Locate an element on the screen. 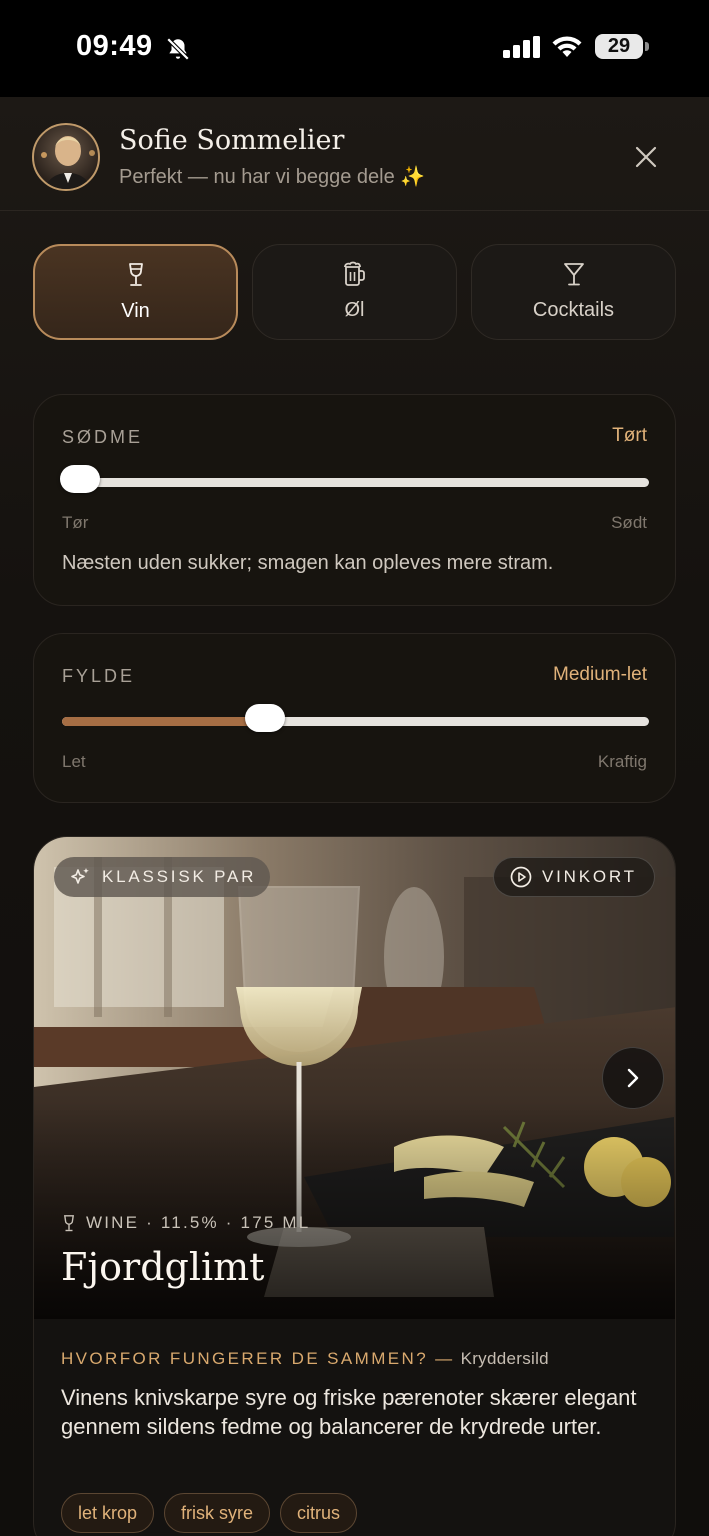 This screenshot has width=709, height=1536. body-fill is located at coordinates (163, 721).